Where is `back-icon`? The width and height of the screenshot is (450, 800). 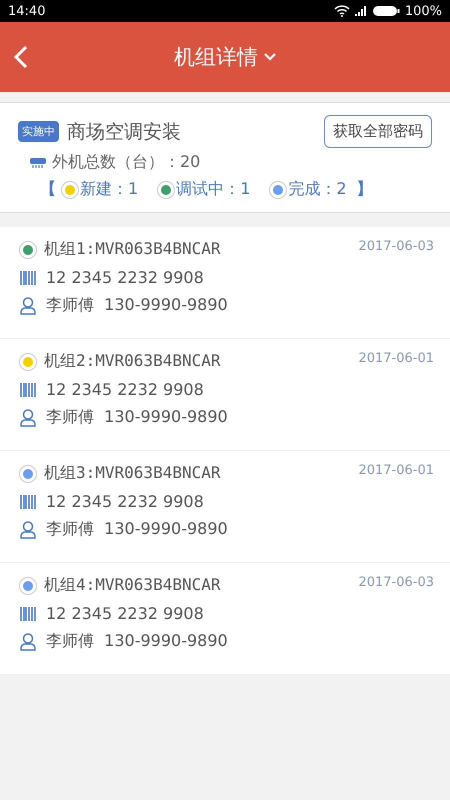 back-icon is located at coordinates (21, 57).